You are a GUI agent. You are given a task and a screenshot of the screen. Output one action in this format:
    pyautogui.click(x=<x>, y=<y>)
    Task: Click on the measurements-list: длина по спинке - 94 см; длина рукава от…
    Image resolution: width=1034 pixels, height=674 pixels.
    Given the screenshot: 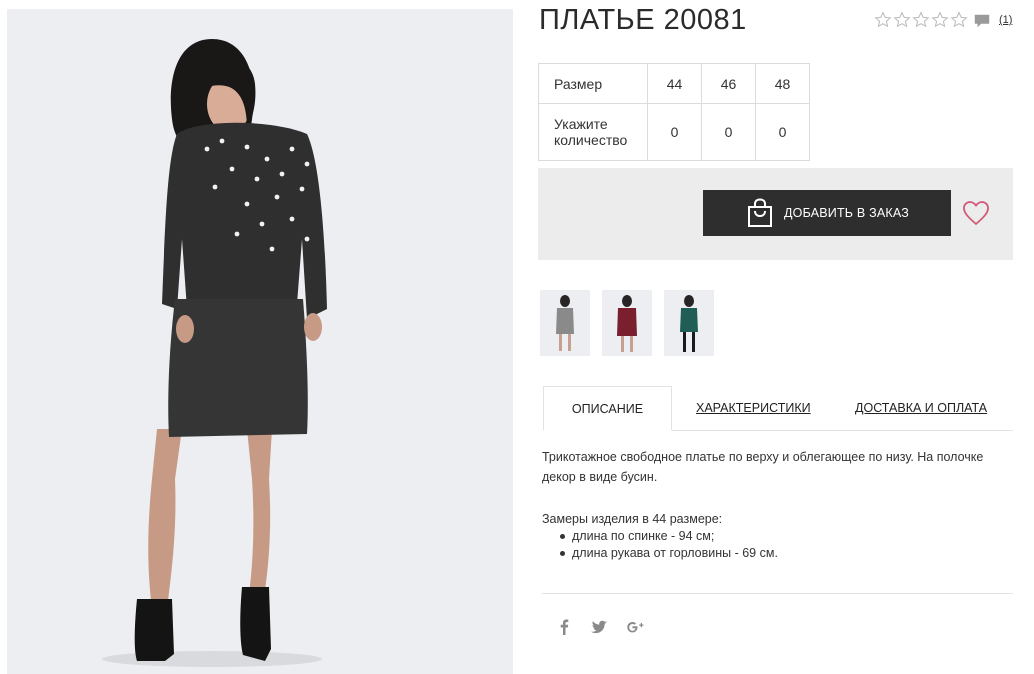 What is the action you would take?
    pyautogui.click(x=669, y=545)
    